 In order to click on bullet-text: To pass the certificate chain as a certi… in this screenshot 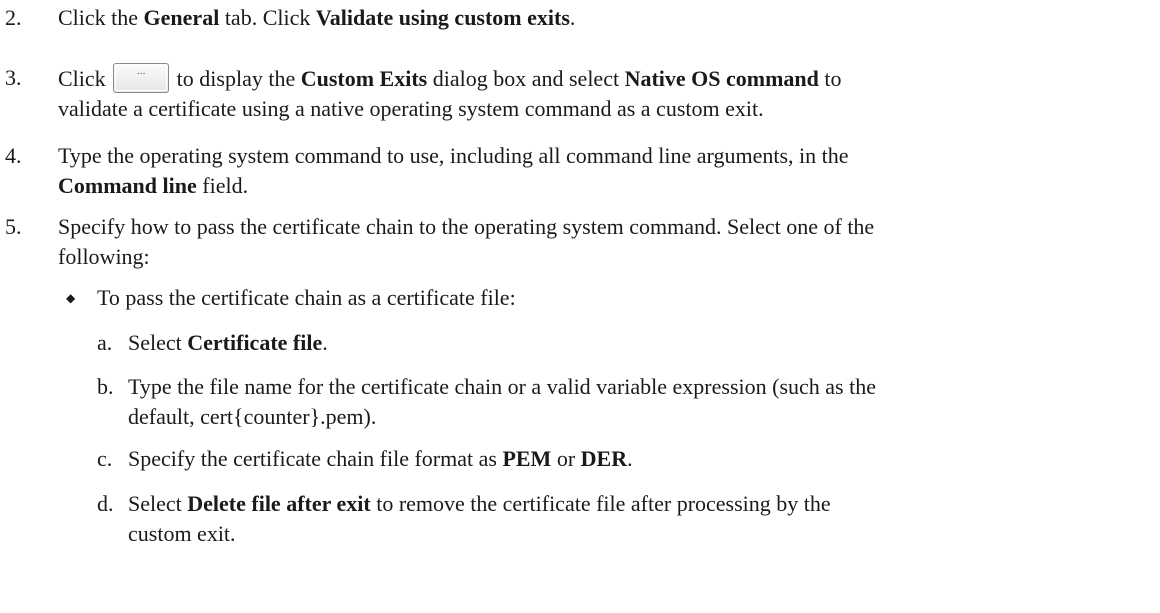, I will do `click(306, 297)`.